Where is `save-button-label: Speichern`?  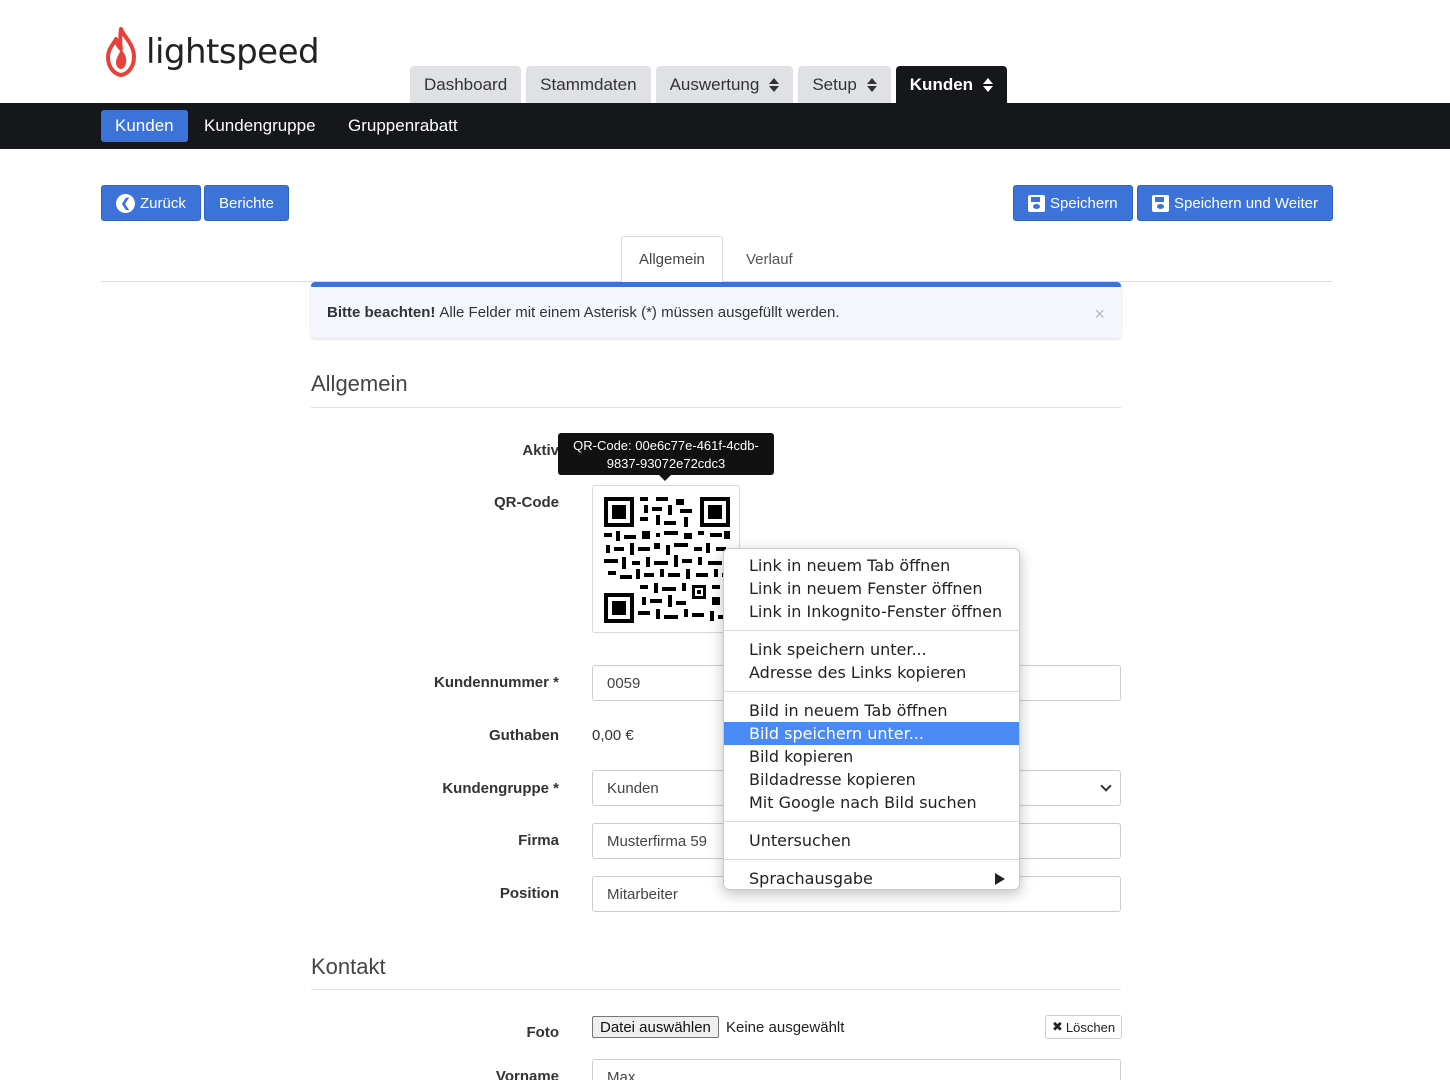 save-button-label: Speichern is located at coordinates (1084, 203).